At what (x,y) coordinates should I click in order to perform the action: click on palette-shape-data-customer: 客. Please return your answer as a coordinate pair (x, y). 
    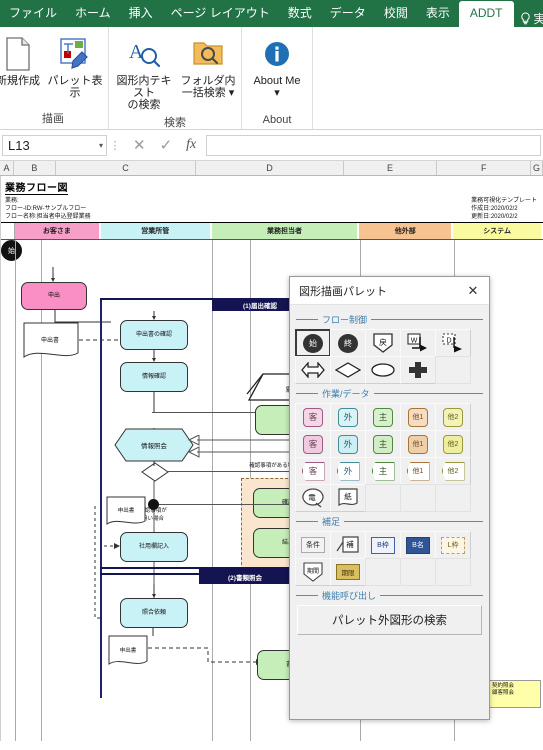
    Looking at the image, I should click on (313, 444).